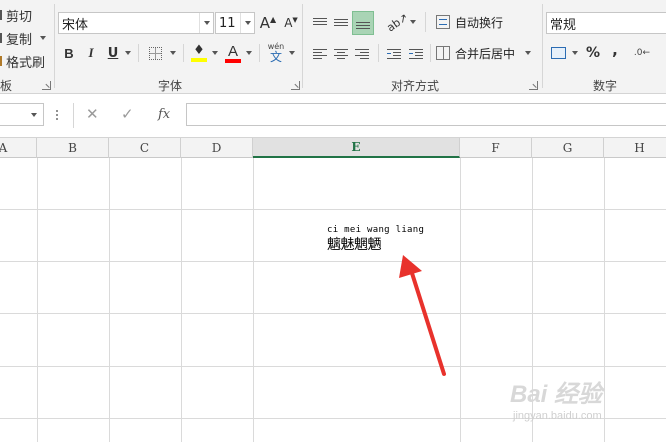 The height and width of the screenshot is (442, 666). I want to click on grow-font-icon: A▲, so click(268, 23).